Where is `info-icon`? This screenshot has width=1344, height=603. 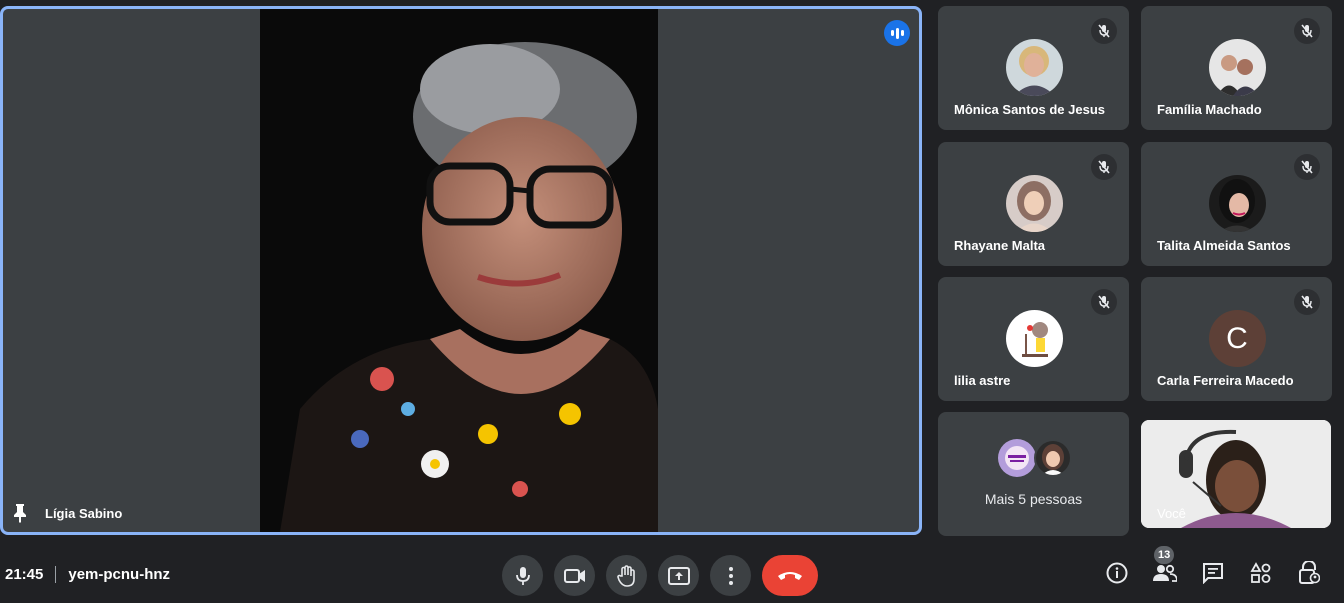 info-icon is located at coordinates (1117, 573).